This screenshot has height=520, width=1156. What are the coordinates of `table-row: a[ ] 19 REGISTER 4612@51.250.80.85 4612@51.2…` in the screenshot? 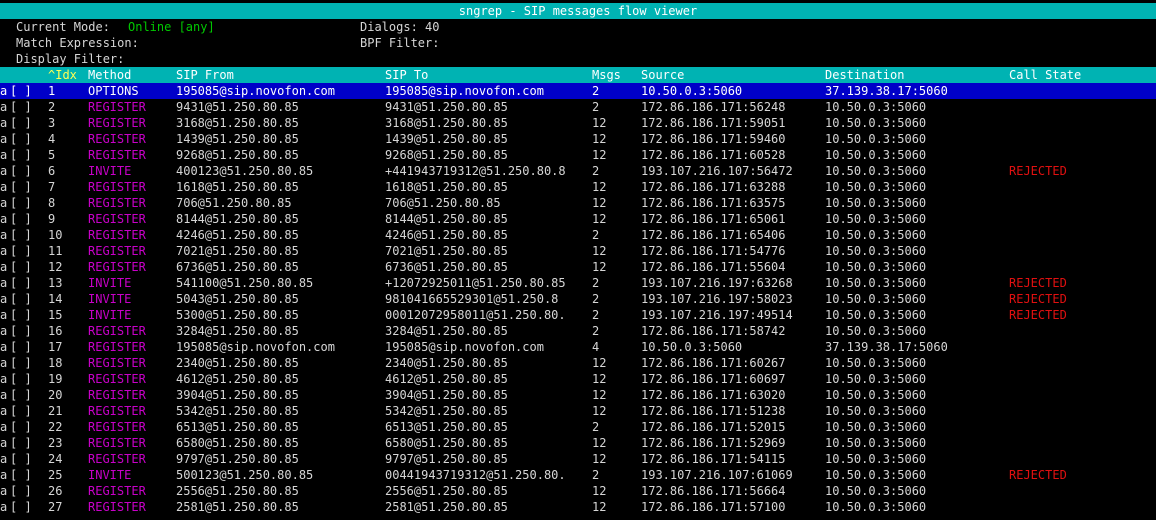 It's located at (578, 379).